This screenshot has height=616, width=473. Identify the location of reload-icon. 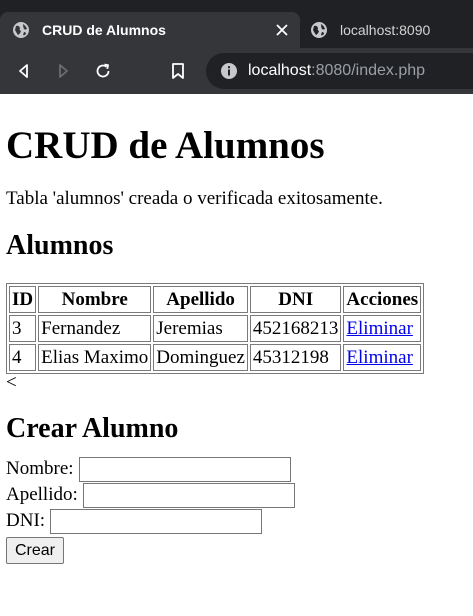
(103, 70).